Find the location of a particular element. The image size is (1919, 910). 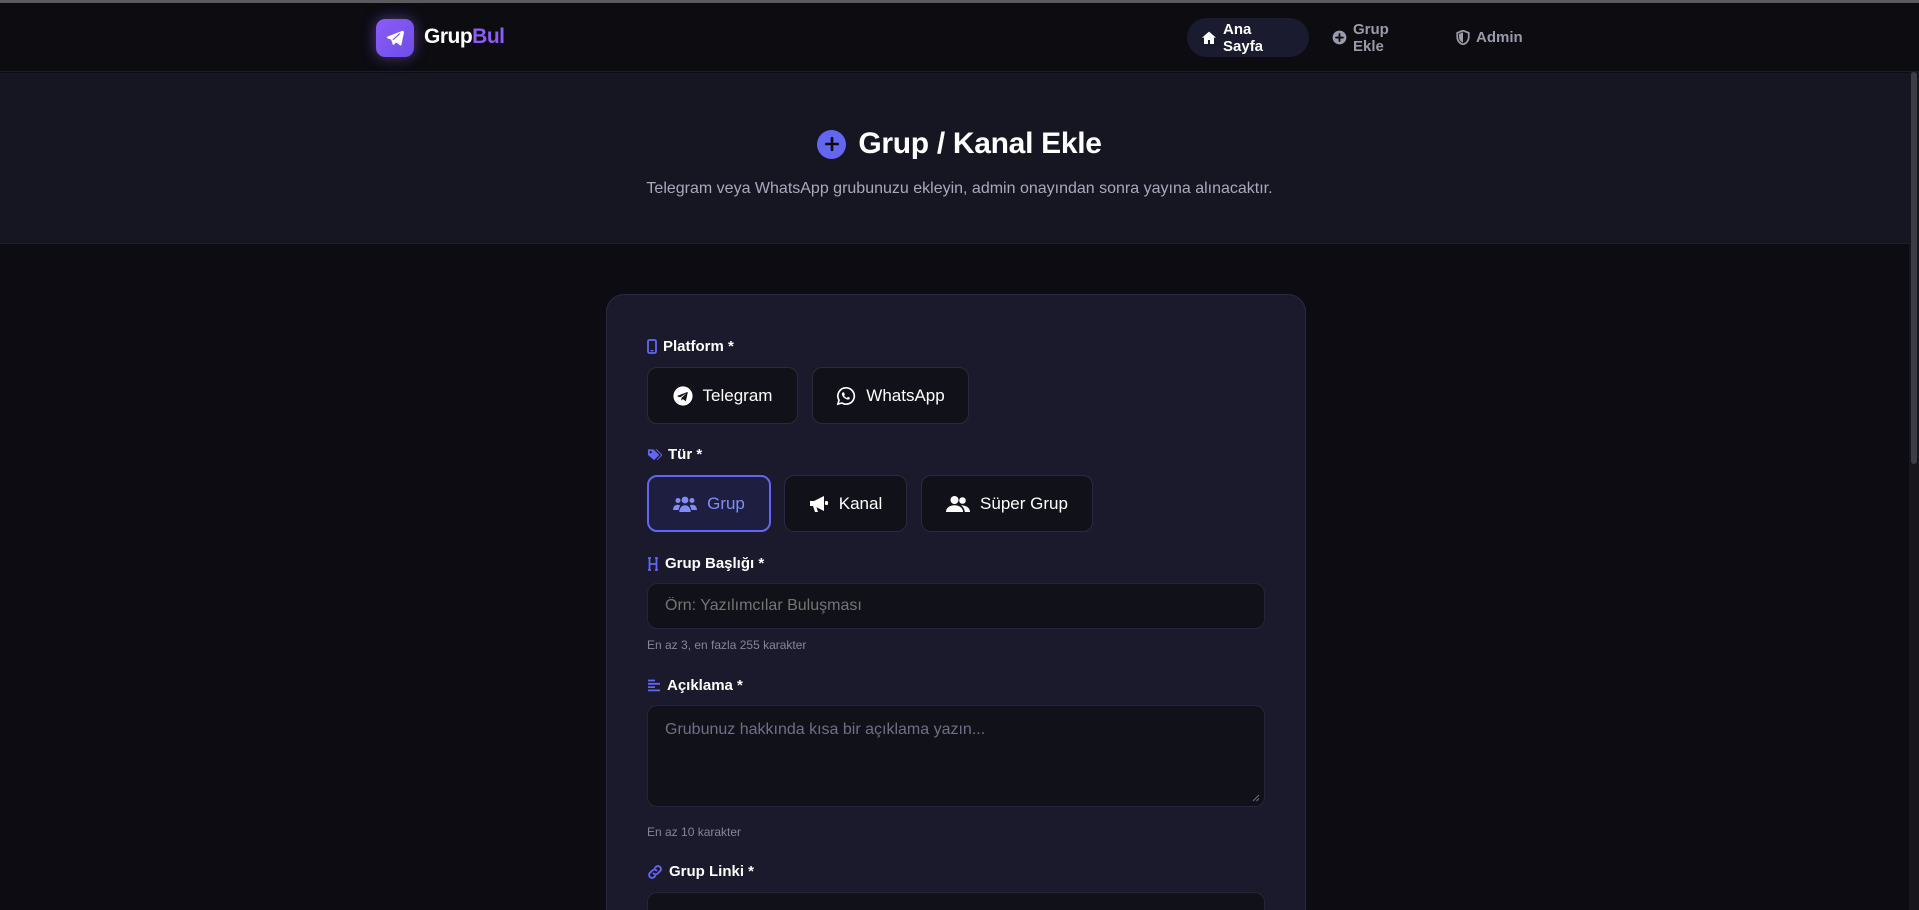

group-title-hint: En az 3, en fazla 255 karakter is located at coordinates (727, 645).